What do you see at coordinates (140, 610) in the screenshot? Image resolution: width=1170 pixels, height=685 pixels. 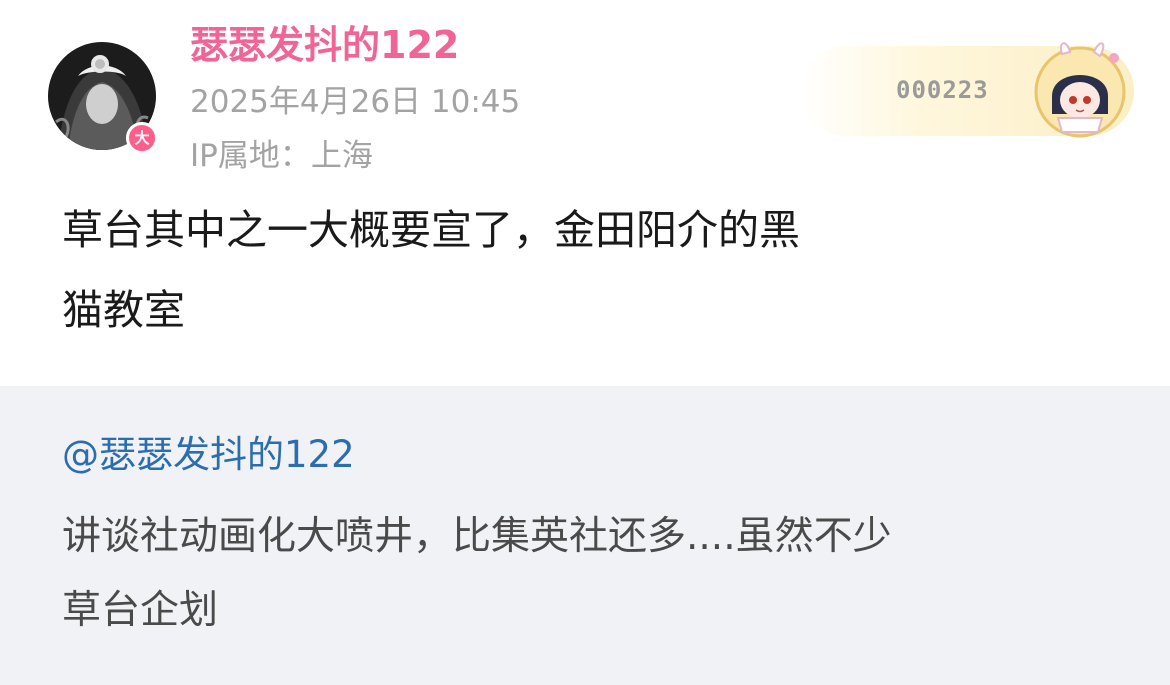 I see `repost-text-line: 草台企划` at bounding box center [140, 610].